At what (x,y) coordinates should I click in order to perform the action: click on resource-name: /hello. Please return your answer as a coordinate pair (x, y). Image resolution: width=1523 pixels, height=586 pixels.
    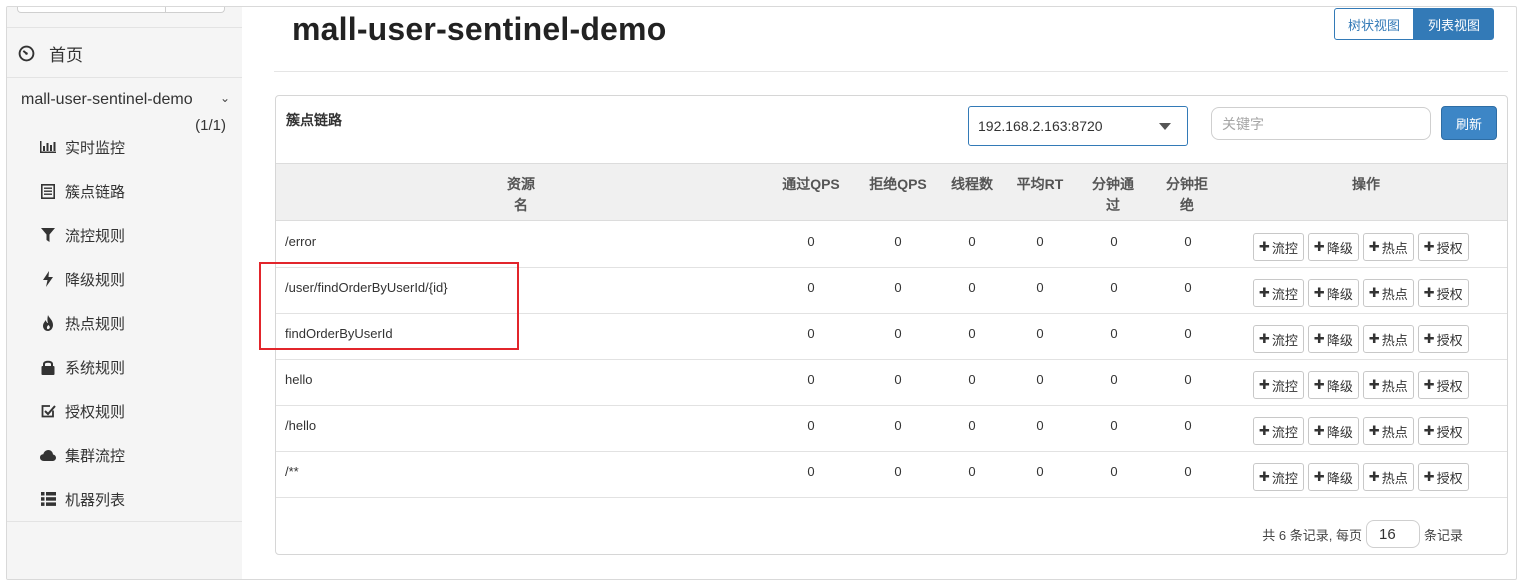
    Looking at the image, I should click on (301, 425).